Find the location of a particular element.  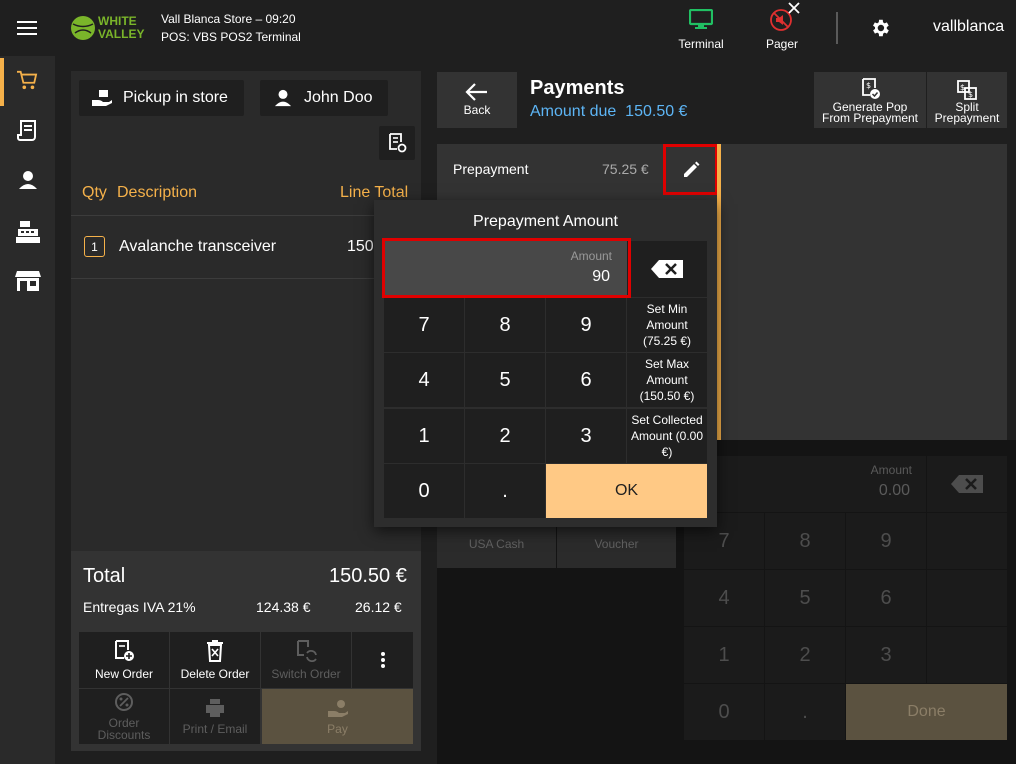

dialog-key-0: 0 is located at coordinates (424, 491).